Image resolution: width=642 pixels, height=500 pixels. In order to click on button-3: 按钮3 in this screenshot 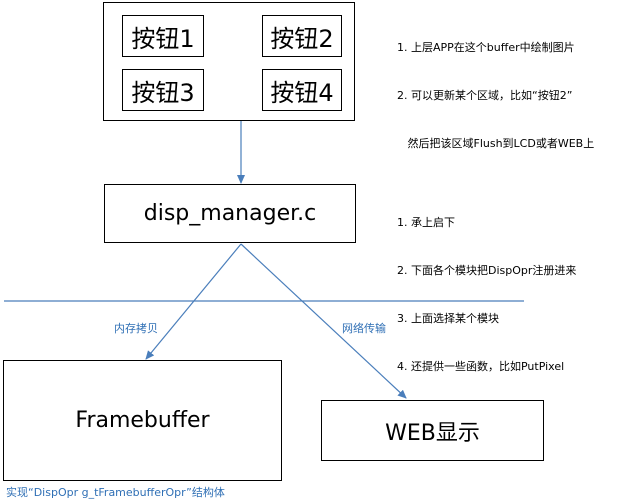, I will do `click(163, 90)`.